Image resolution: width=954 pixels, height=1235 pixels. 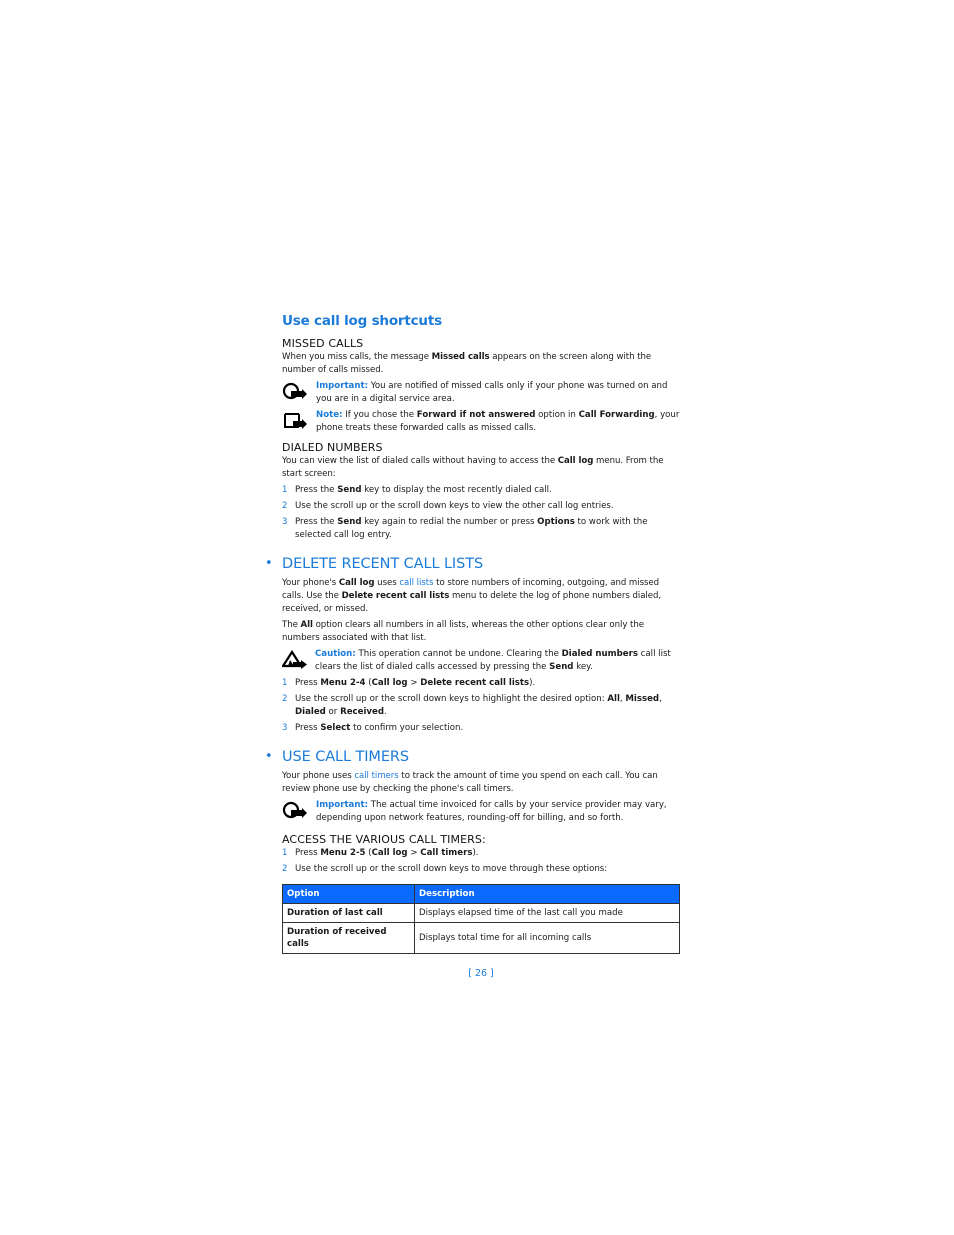 I want to click on column-header-description: Description, so click(x=547, y=894).